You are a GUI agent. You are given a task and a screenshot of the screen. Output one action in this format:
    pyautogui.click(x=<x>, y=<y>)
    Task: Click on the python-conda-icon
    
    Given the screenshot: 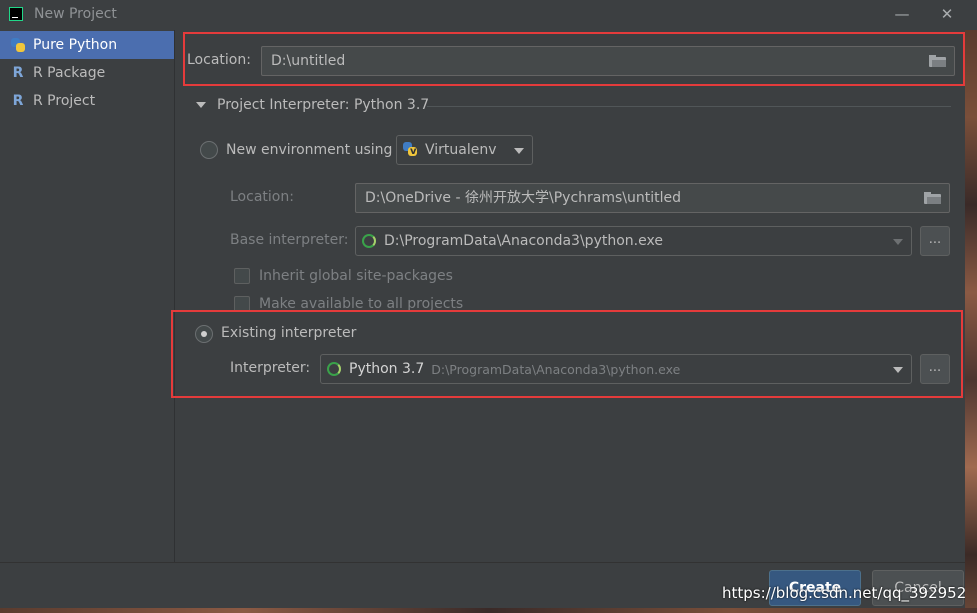 What is the action you would take?
    pyautogui.click(x=369, y=241)
    